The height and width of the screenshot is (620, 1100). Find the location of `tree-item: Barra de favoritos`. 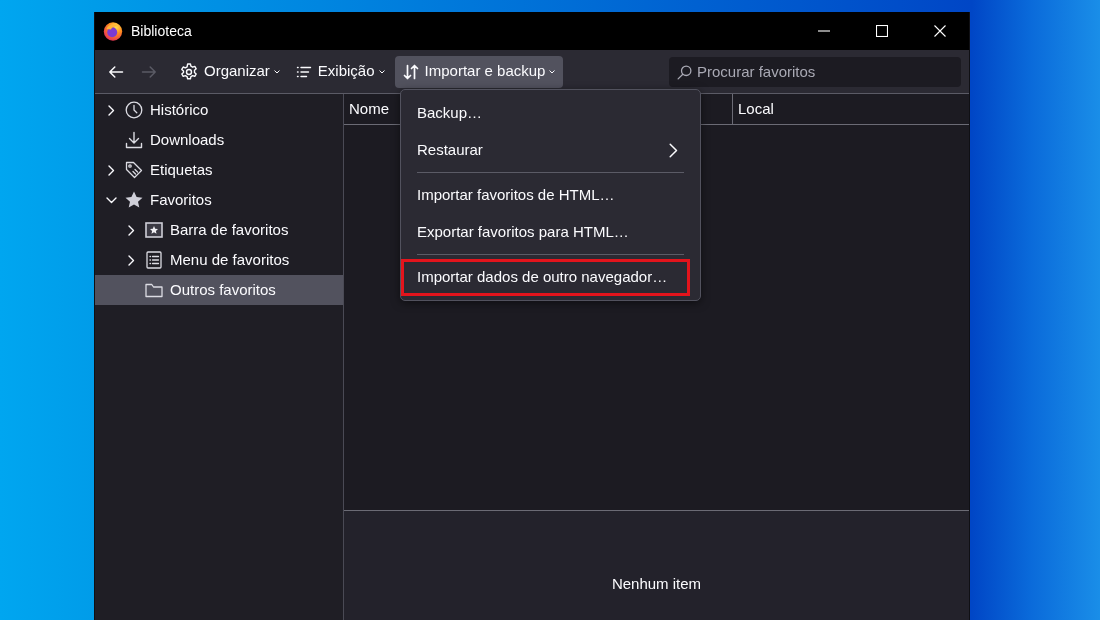

tree-item: Barra de favoritos is located at coordinates (219, 230).